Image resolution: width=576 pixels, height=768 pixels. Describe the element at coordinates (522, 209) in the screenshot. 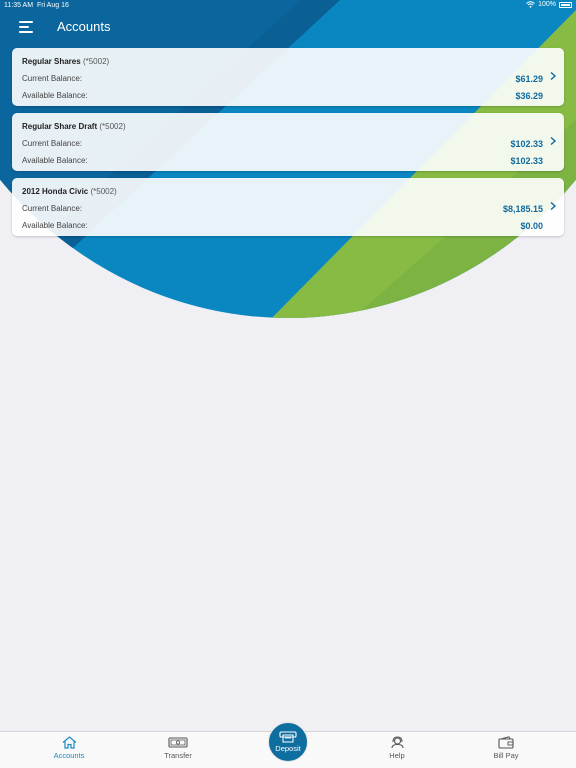

I see `current-balance-value: $8,185.15` at that location.